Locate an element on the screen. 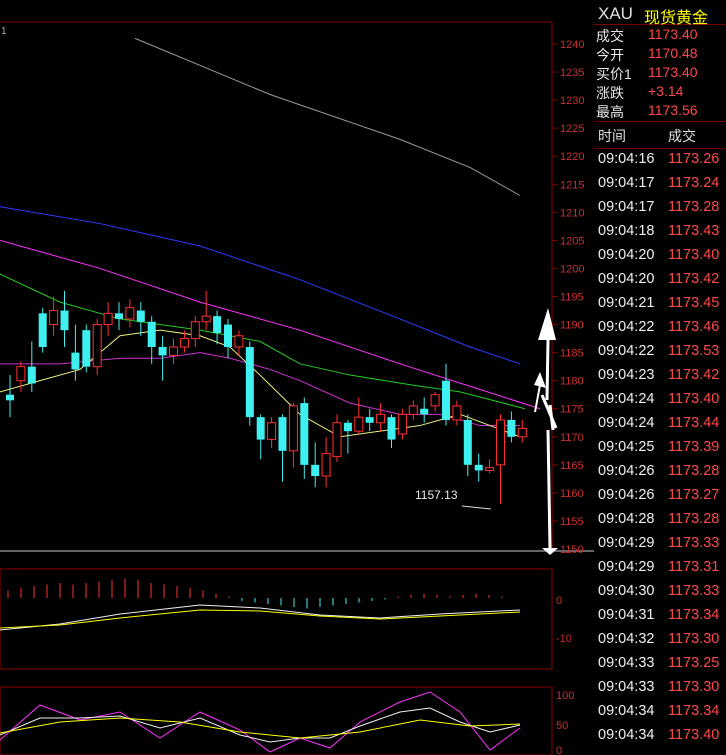  tick-row: 09:04:20 1173.40 is located at coordinates (660, 256).